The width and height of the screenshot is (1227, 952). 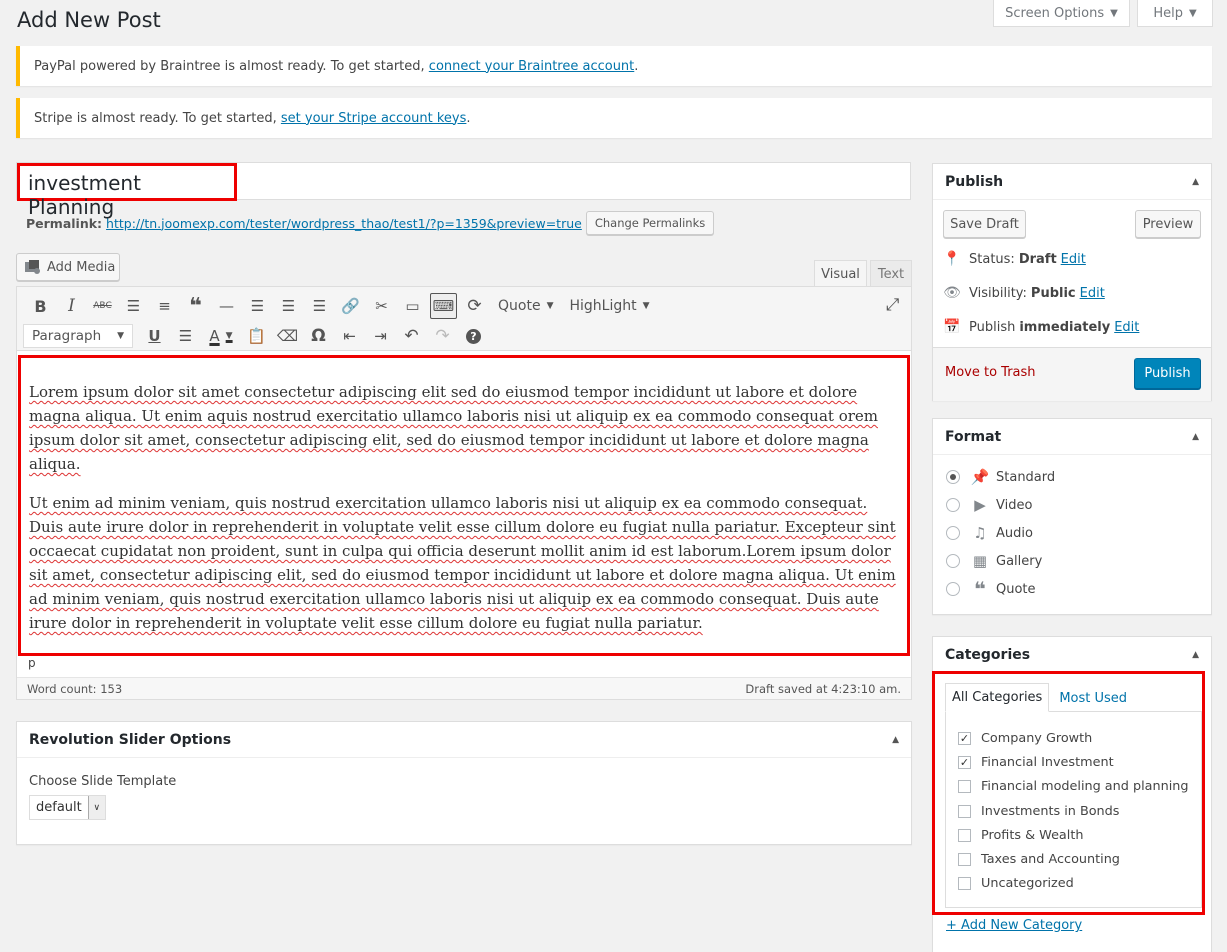 What do you see at coordinates (1078, 533) in the screenshot?
I see `format-option-audio: ♫ Audio` at bounding box center [1078, 533].